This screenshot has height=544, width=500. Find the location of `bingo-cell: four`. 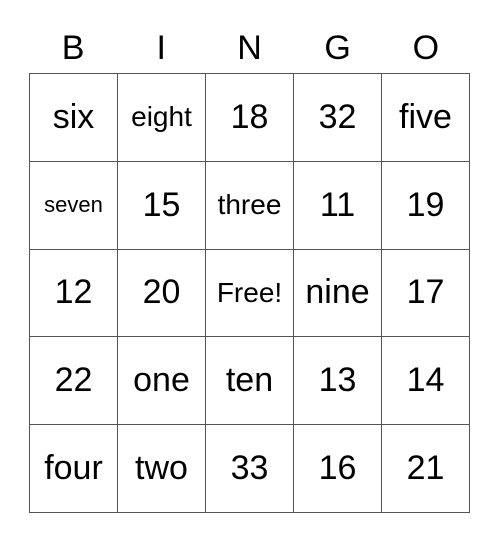

bingo-cell: four is located at coordinates (74, 469).